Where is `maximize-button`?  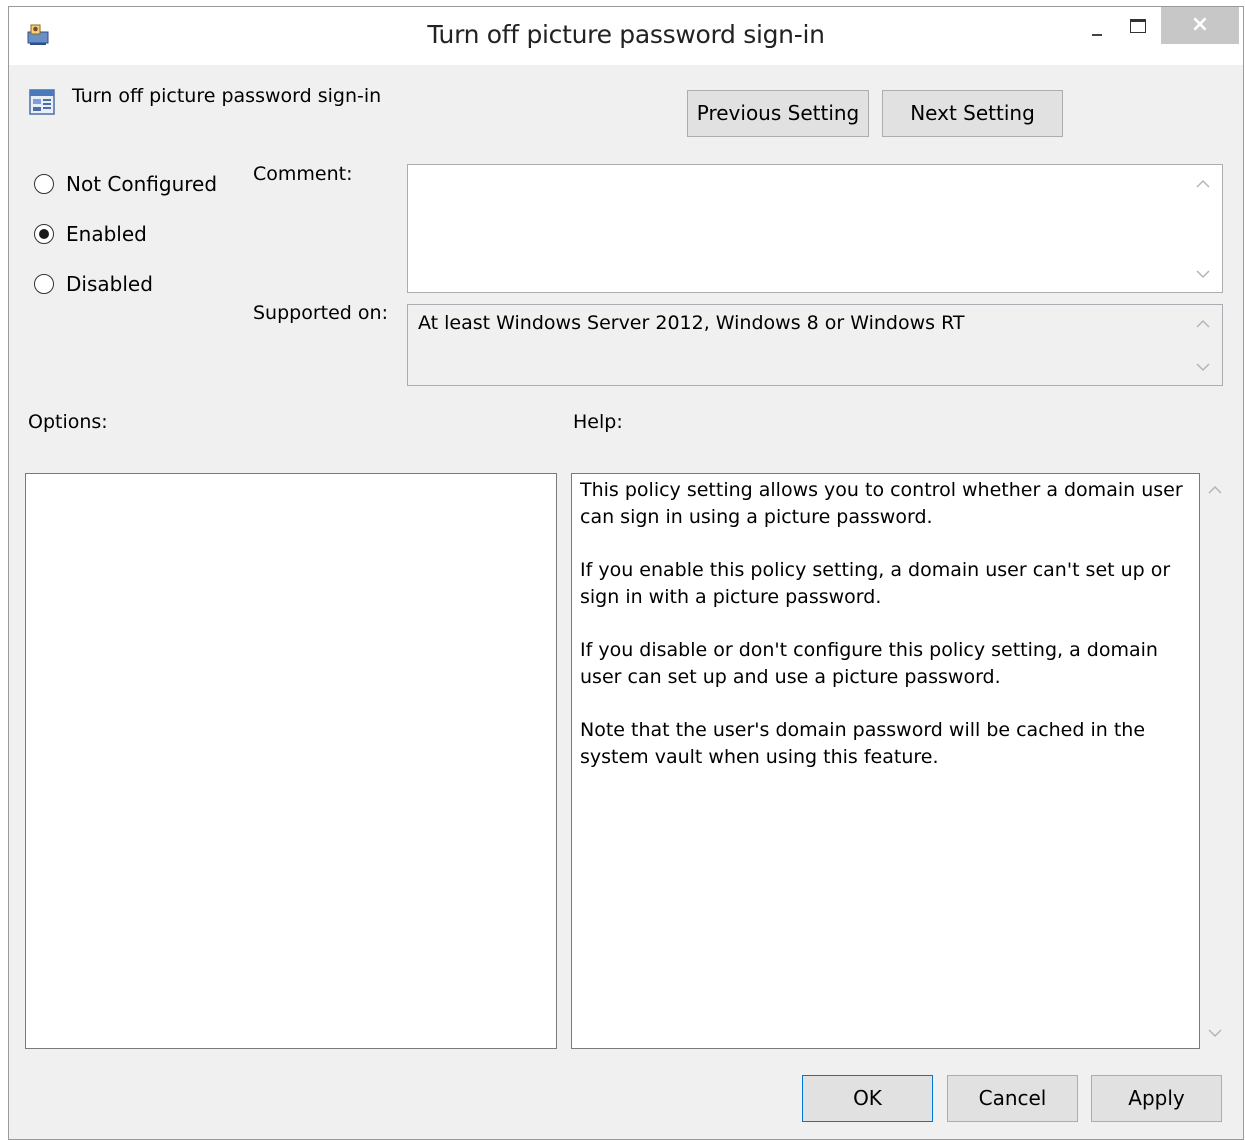
maximize-button is located at coordinates (1141, 26).